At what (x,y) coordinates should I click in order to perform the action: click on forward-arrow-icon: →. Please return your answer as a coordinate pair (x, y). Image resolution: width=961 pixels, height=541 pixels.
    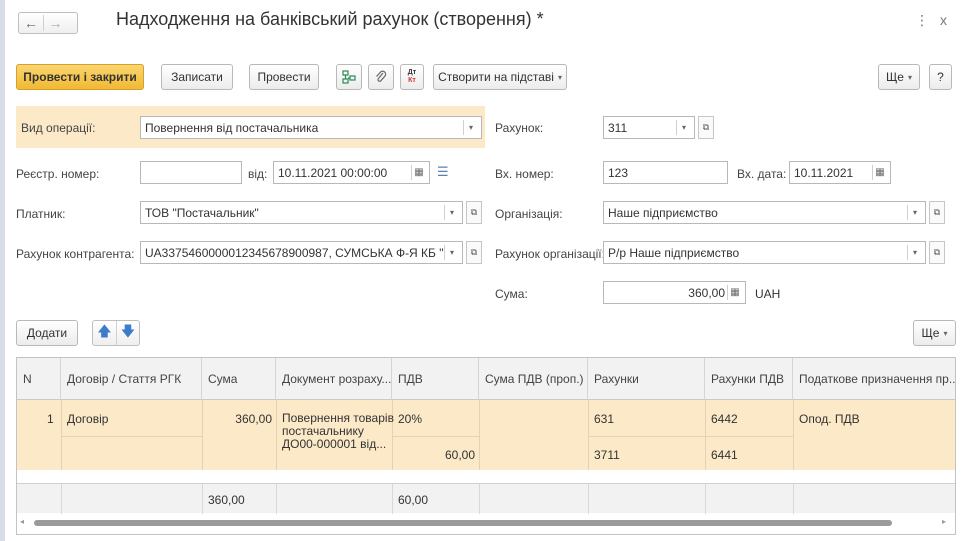
    Looking at the image, I should click on (55, 23).